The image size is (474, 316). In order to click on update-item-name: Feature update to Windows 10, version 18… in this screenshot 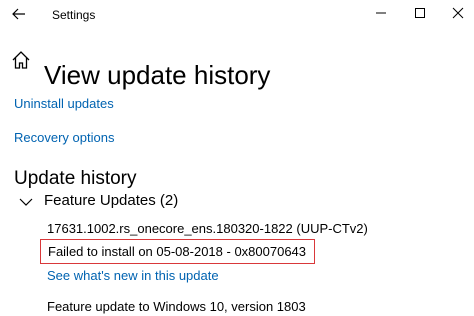, I will do `click(176, 306)`.